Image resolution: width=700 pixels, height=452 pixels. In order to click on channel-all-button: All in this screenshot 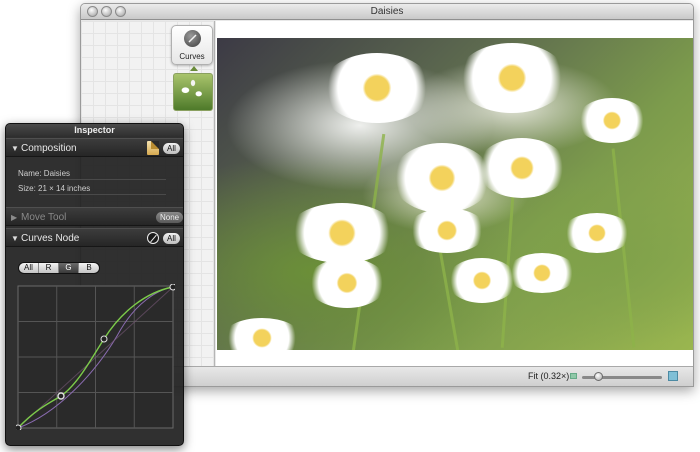, I will do `click(29, 268)`.